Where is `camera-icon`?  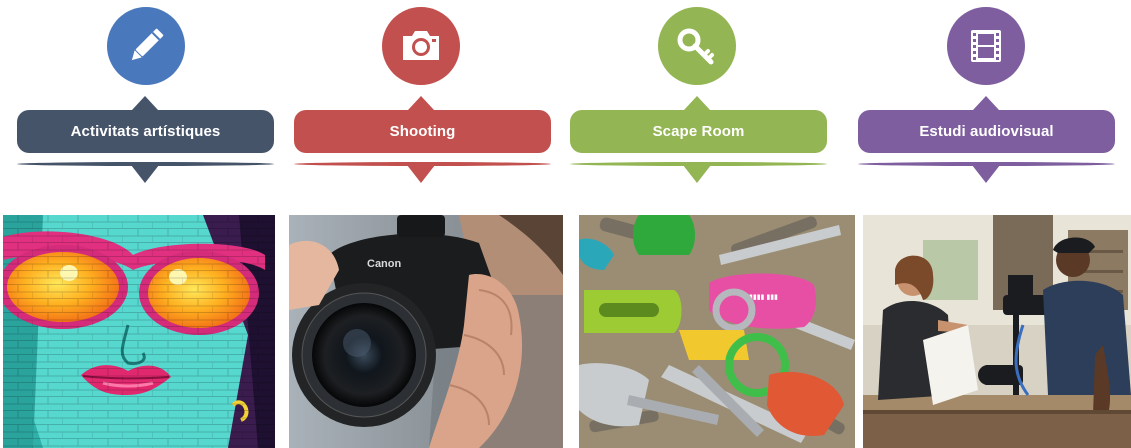 camera-icon is located at coordinates (421, 46).